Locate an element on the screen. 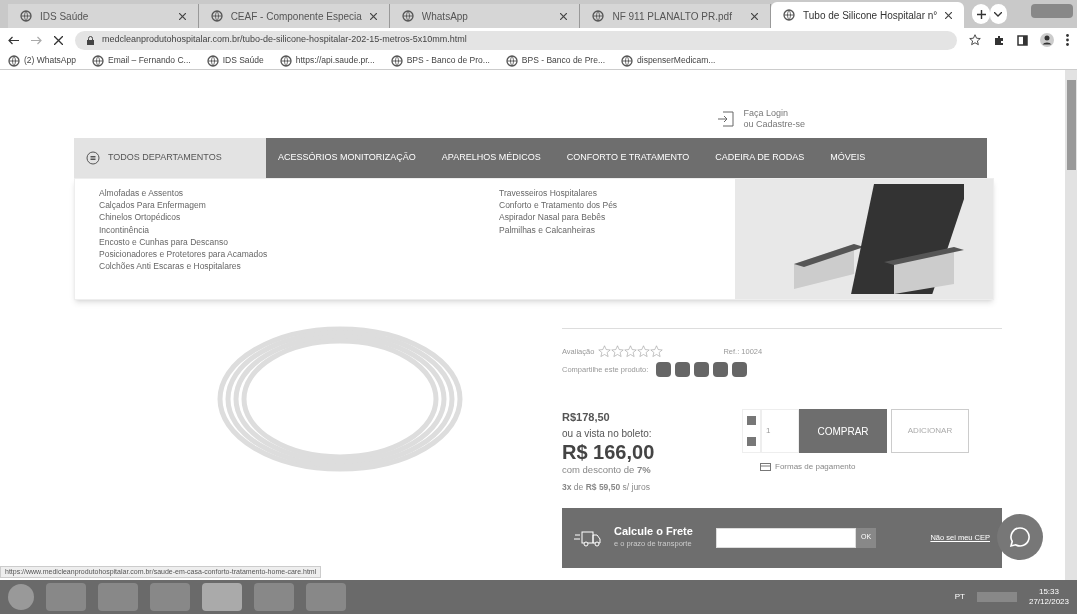 The width and height of the screenshot is (1077, 614). whatsapp-button is located at coordinates (1020, 537).